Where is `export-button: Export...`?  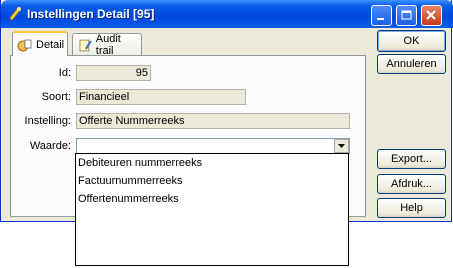
export-button: Export... is located at coordinates (411, 159).